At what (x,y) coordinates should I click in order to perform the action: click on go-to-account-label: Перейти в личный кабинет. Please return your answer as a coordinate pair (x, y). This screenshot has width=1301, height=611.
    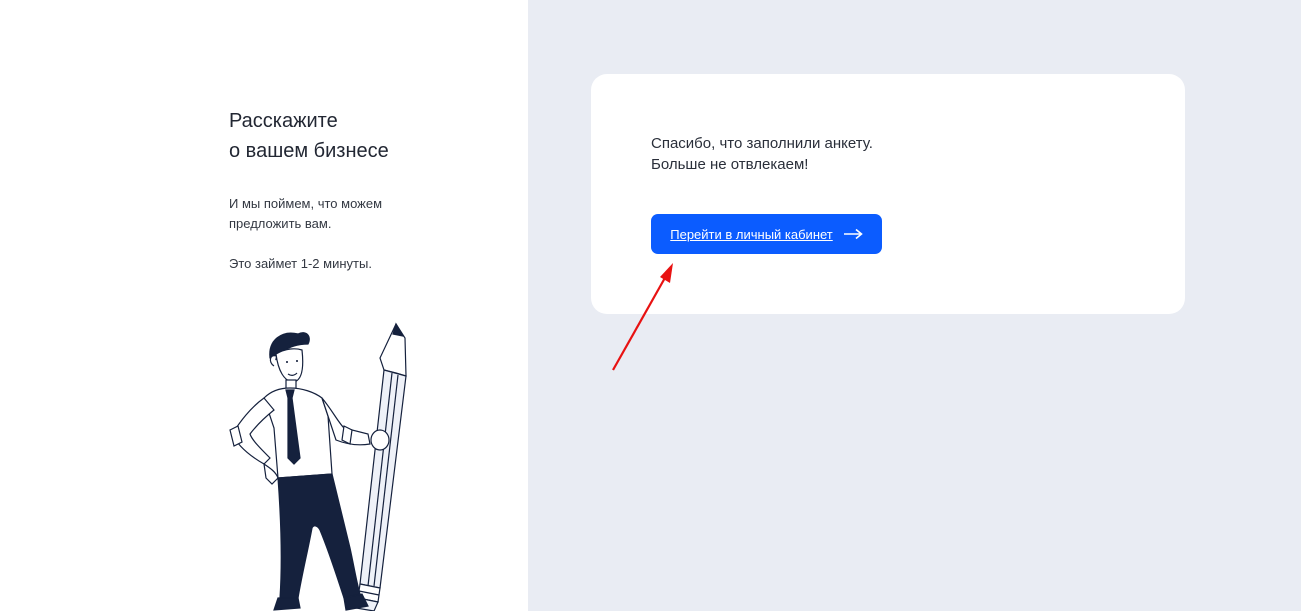
    Looking at the image, I should click on (751, 234).